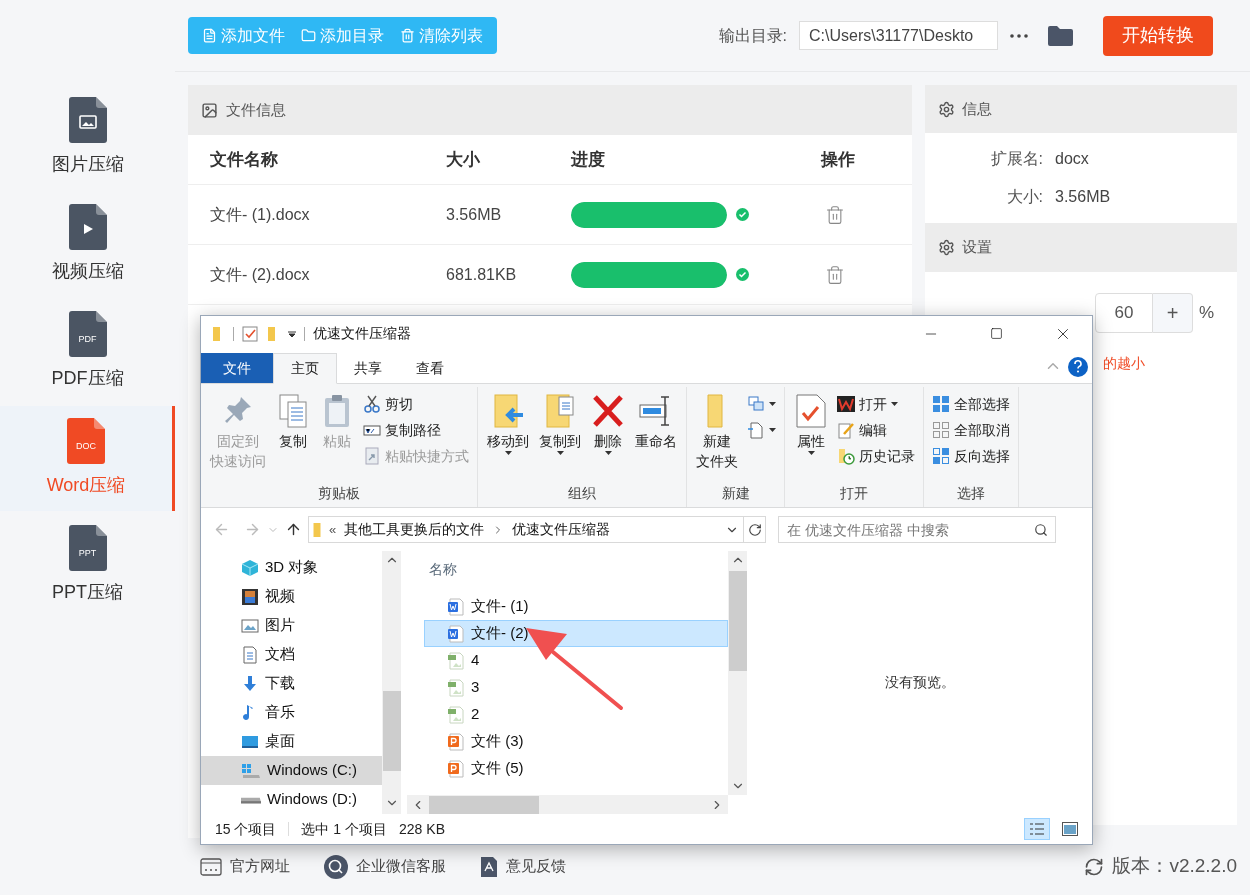  Describe the element at coordinates (876, 404) in the screenshot. I see `ribbon-button: 打开` at that location.